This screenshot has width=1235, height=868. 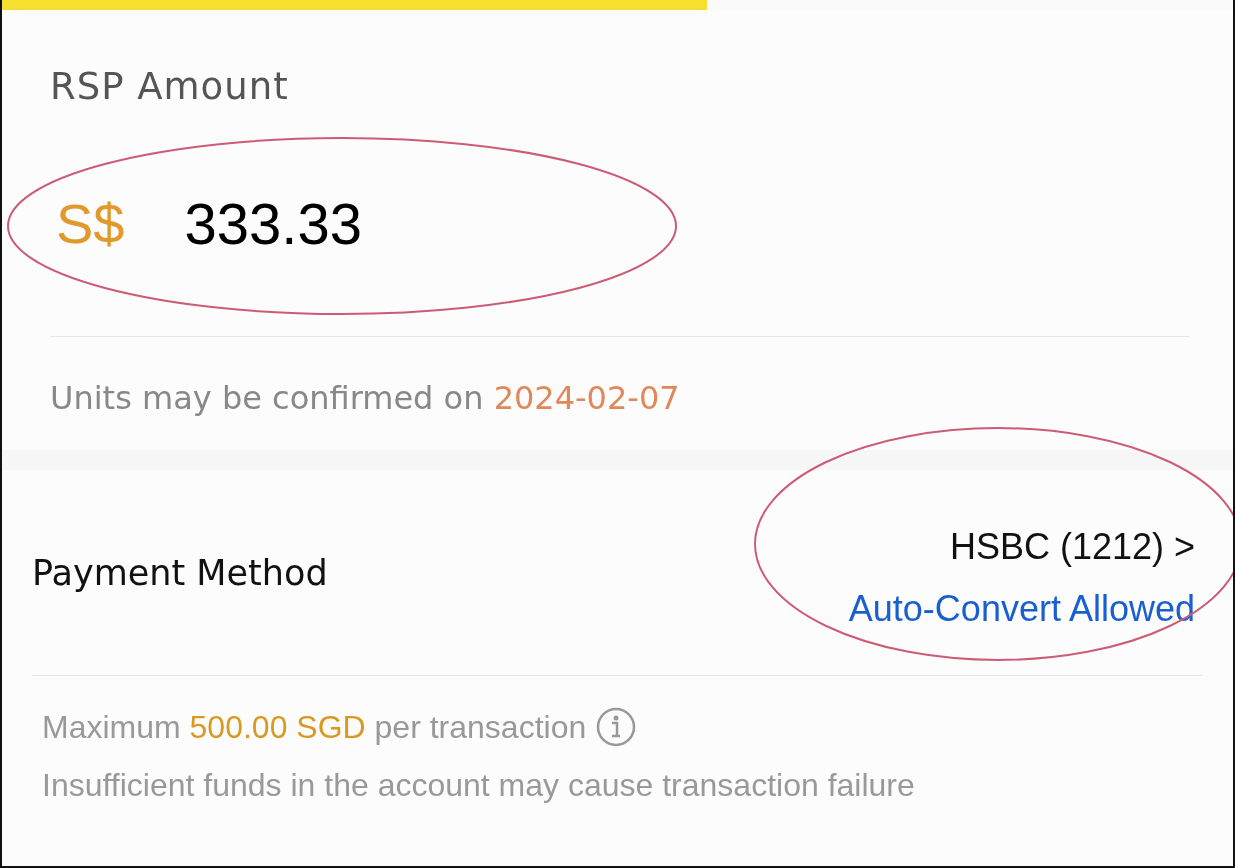 I want to click on limit-note: Maximum 500.00 SGD per transaction, so click(x=314, y=727).